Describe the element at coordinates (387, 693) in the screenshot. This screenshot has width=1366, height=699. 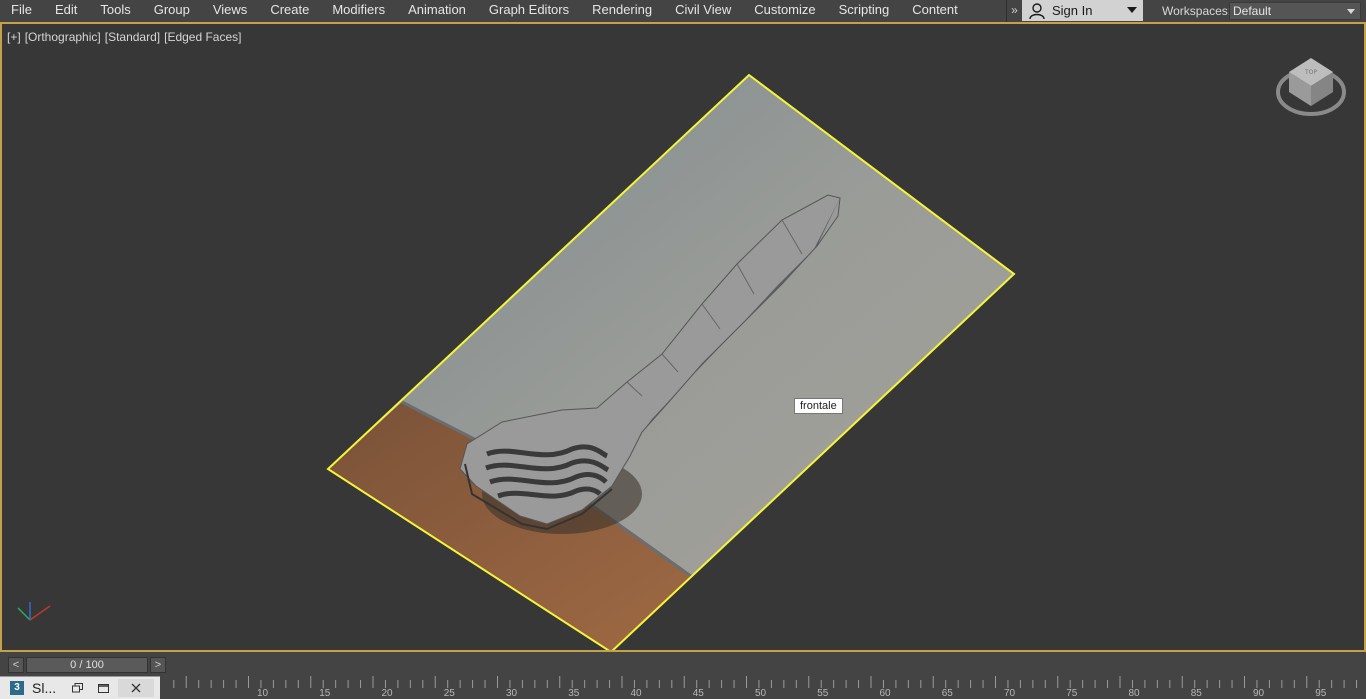
I see `track-bar-label: 20` at that location.